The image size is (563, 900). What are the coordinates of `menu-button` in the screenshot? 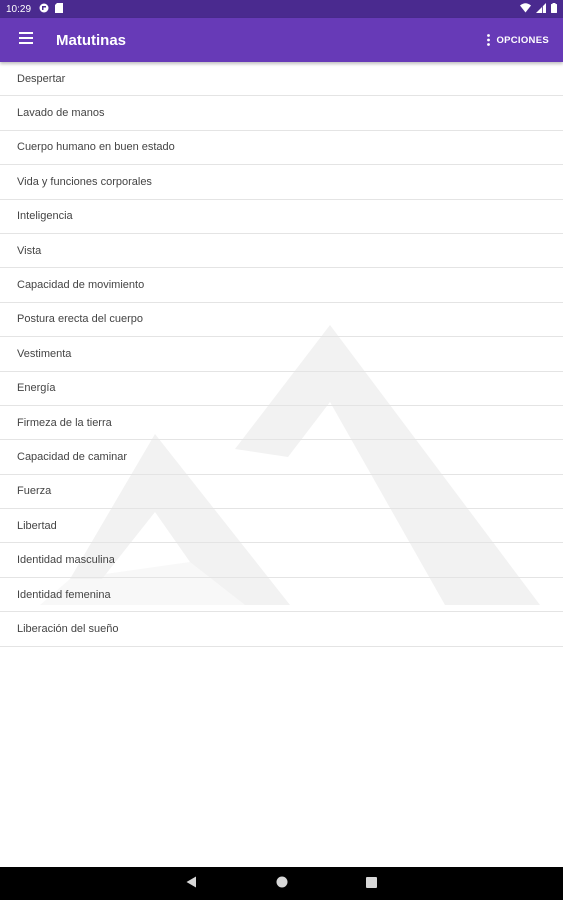 It's located at (26, 40).